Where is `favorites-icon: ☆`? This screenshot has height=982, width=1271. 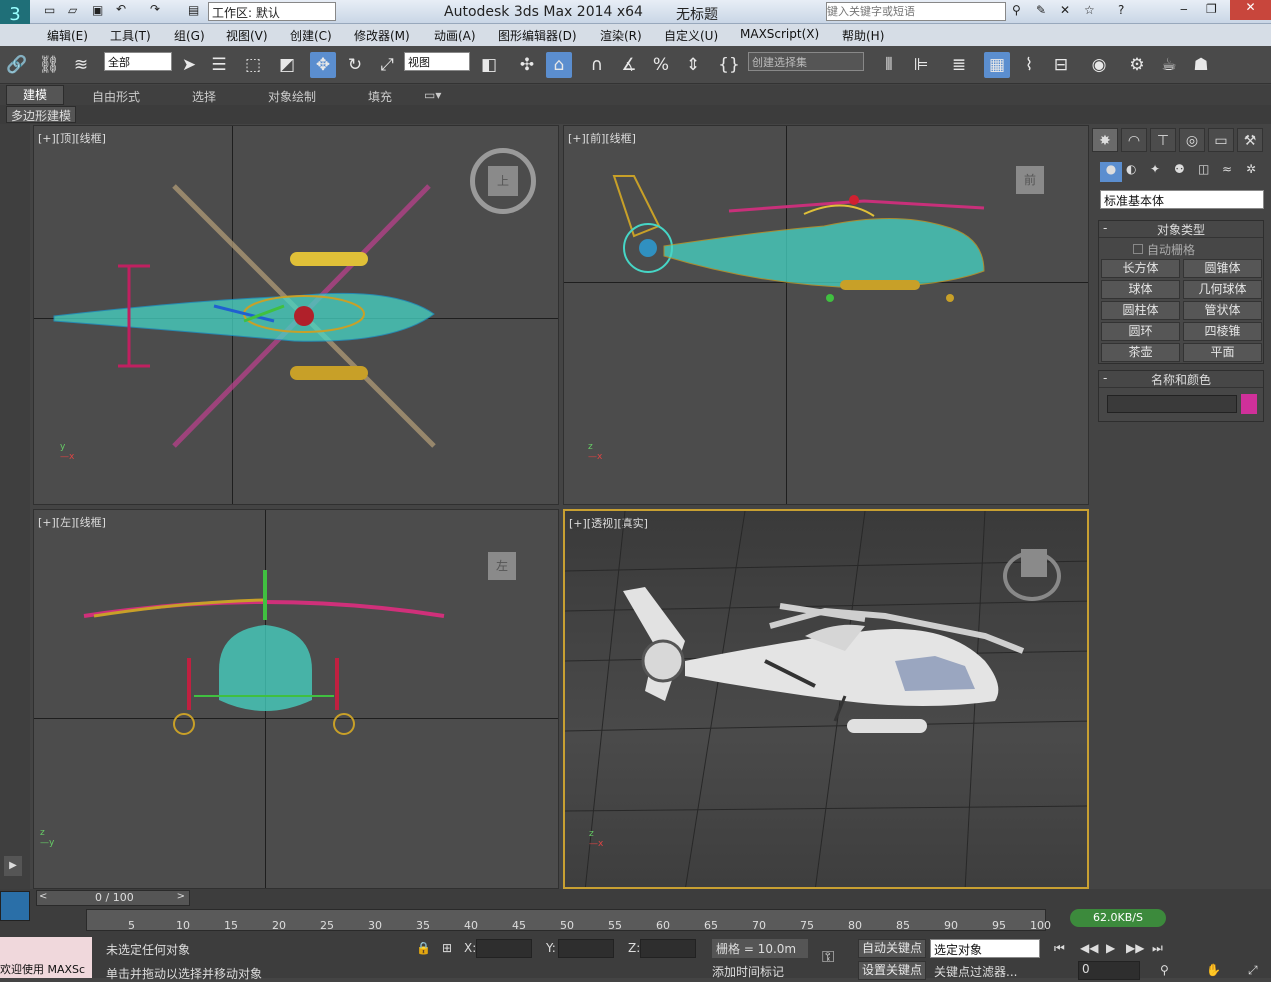 favorites-icon: ☆ is located at coordinates (1089, 10).